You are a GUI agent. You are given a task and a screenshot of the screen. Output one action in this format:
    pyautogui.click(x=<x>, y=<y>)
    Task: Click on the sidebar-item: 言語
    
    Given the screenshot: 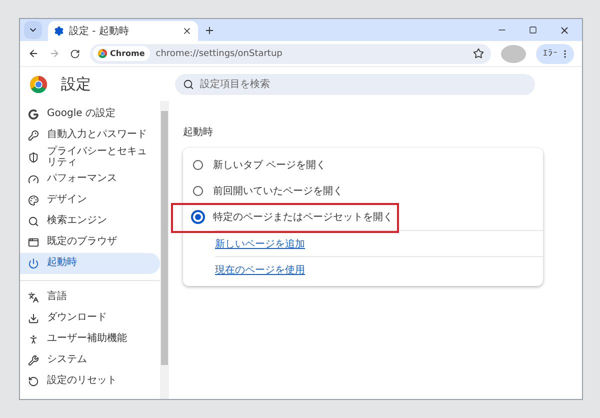 What is the action you would take?
    pyautogui.click(x=90, y=297)
    